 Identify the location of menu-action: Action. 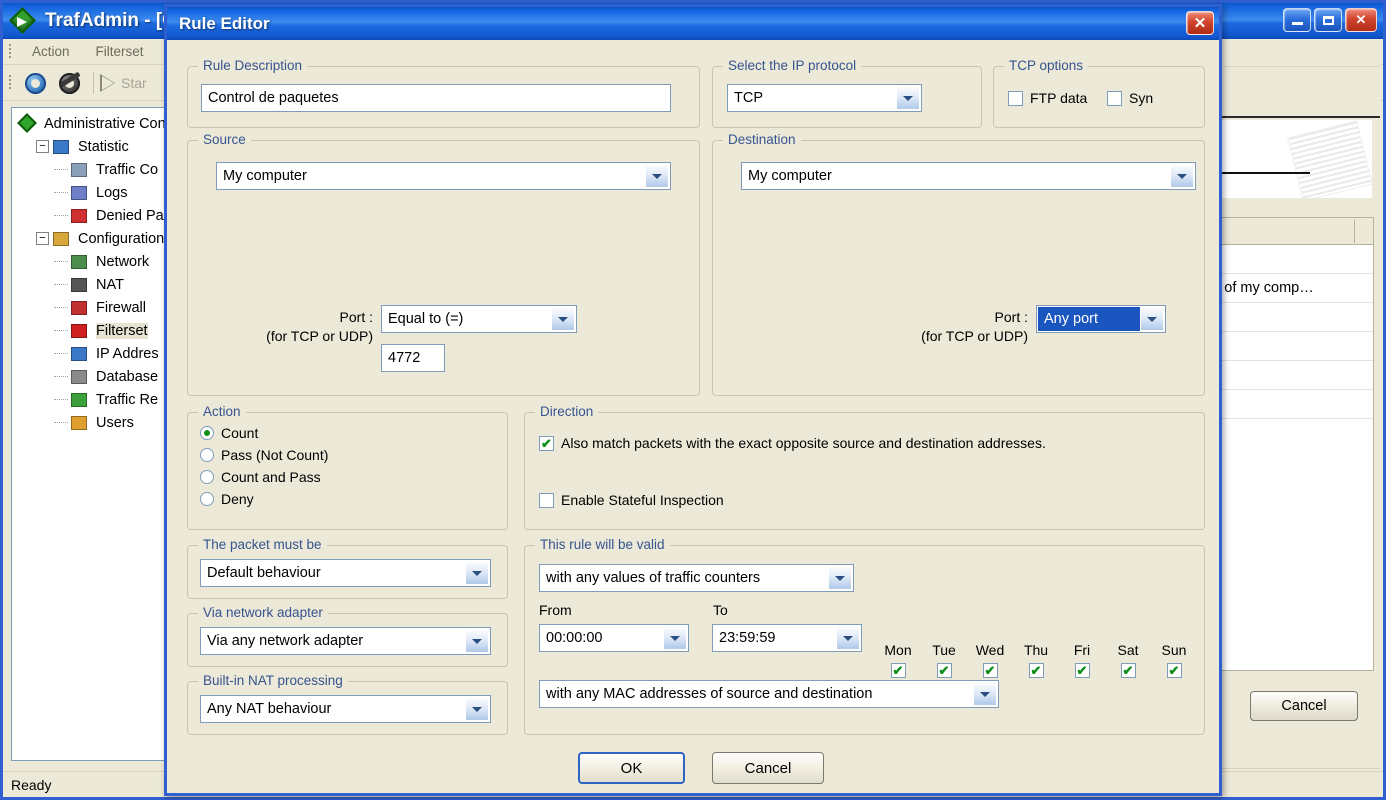
(51, 51).